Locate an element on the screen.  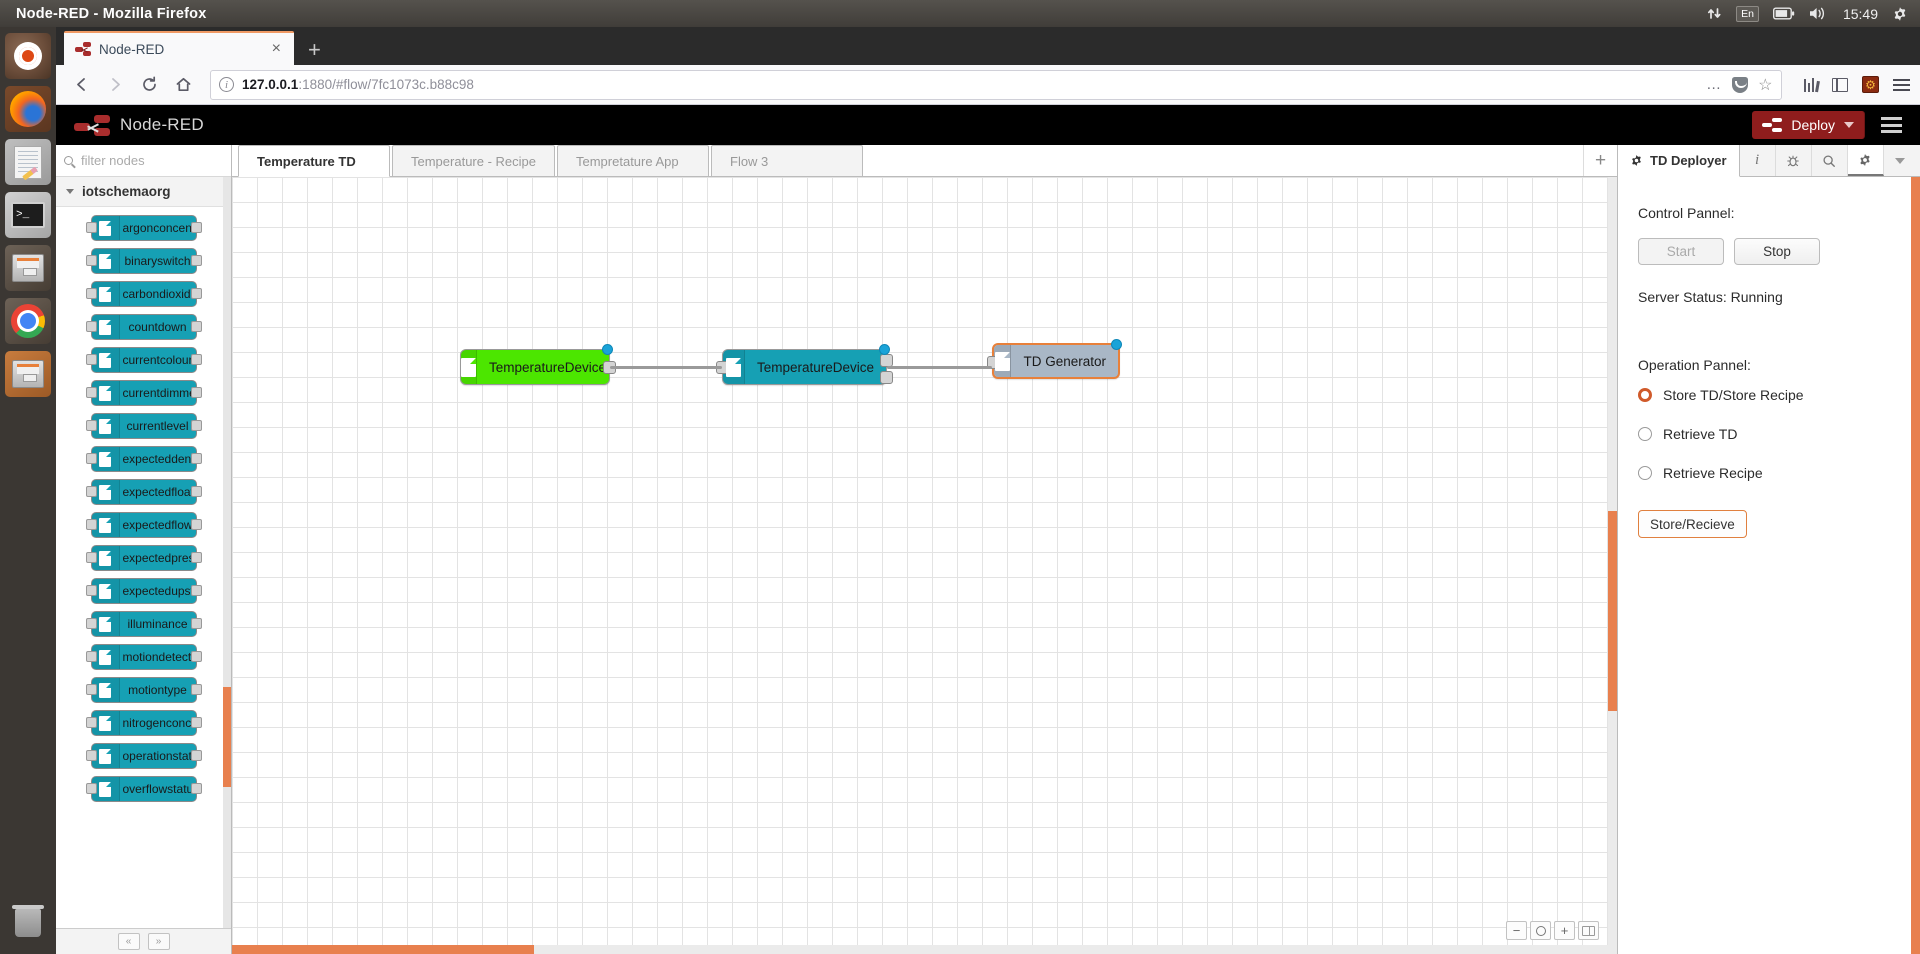
sidebar-icon is located at coordinates (1840, 84).